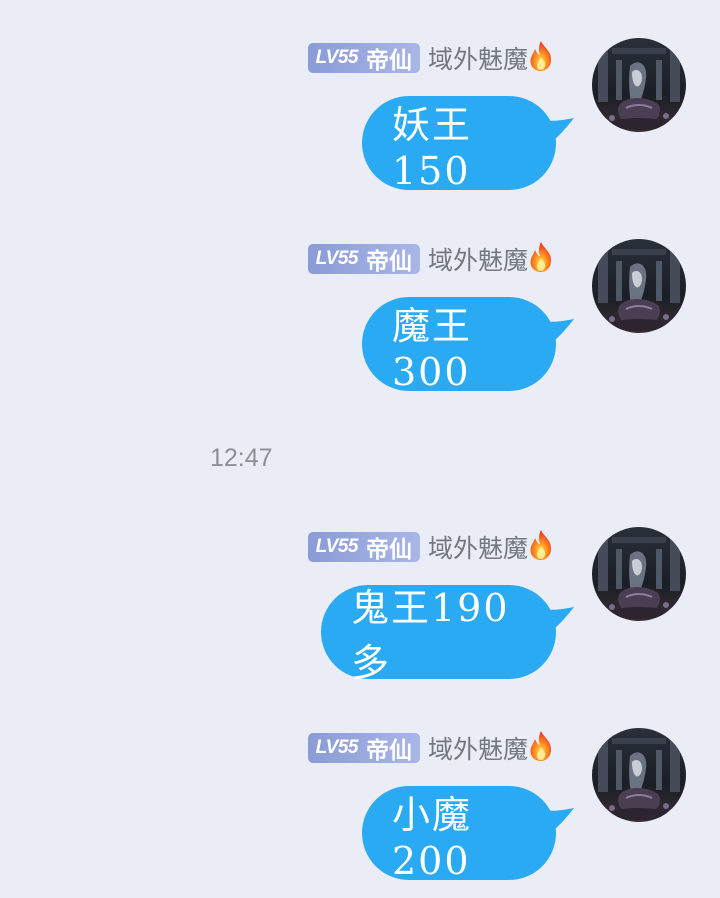 The height and width of the screenshot is (898, 720). I want to click on message-bubble: 小魔200, so click(468, 834).